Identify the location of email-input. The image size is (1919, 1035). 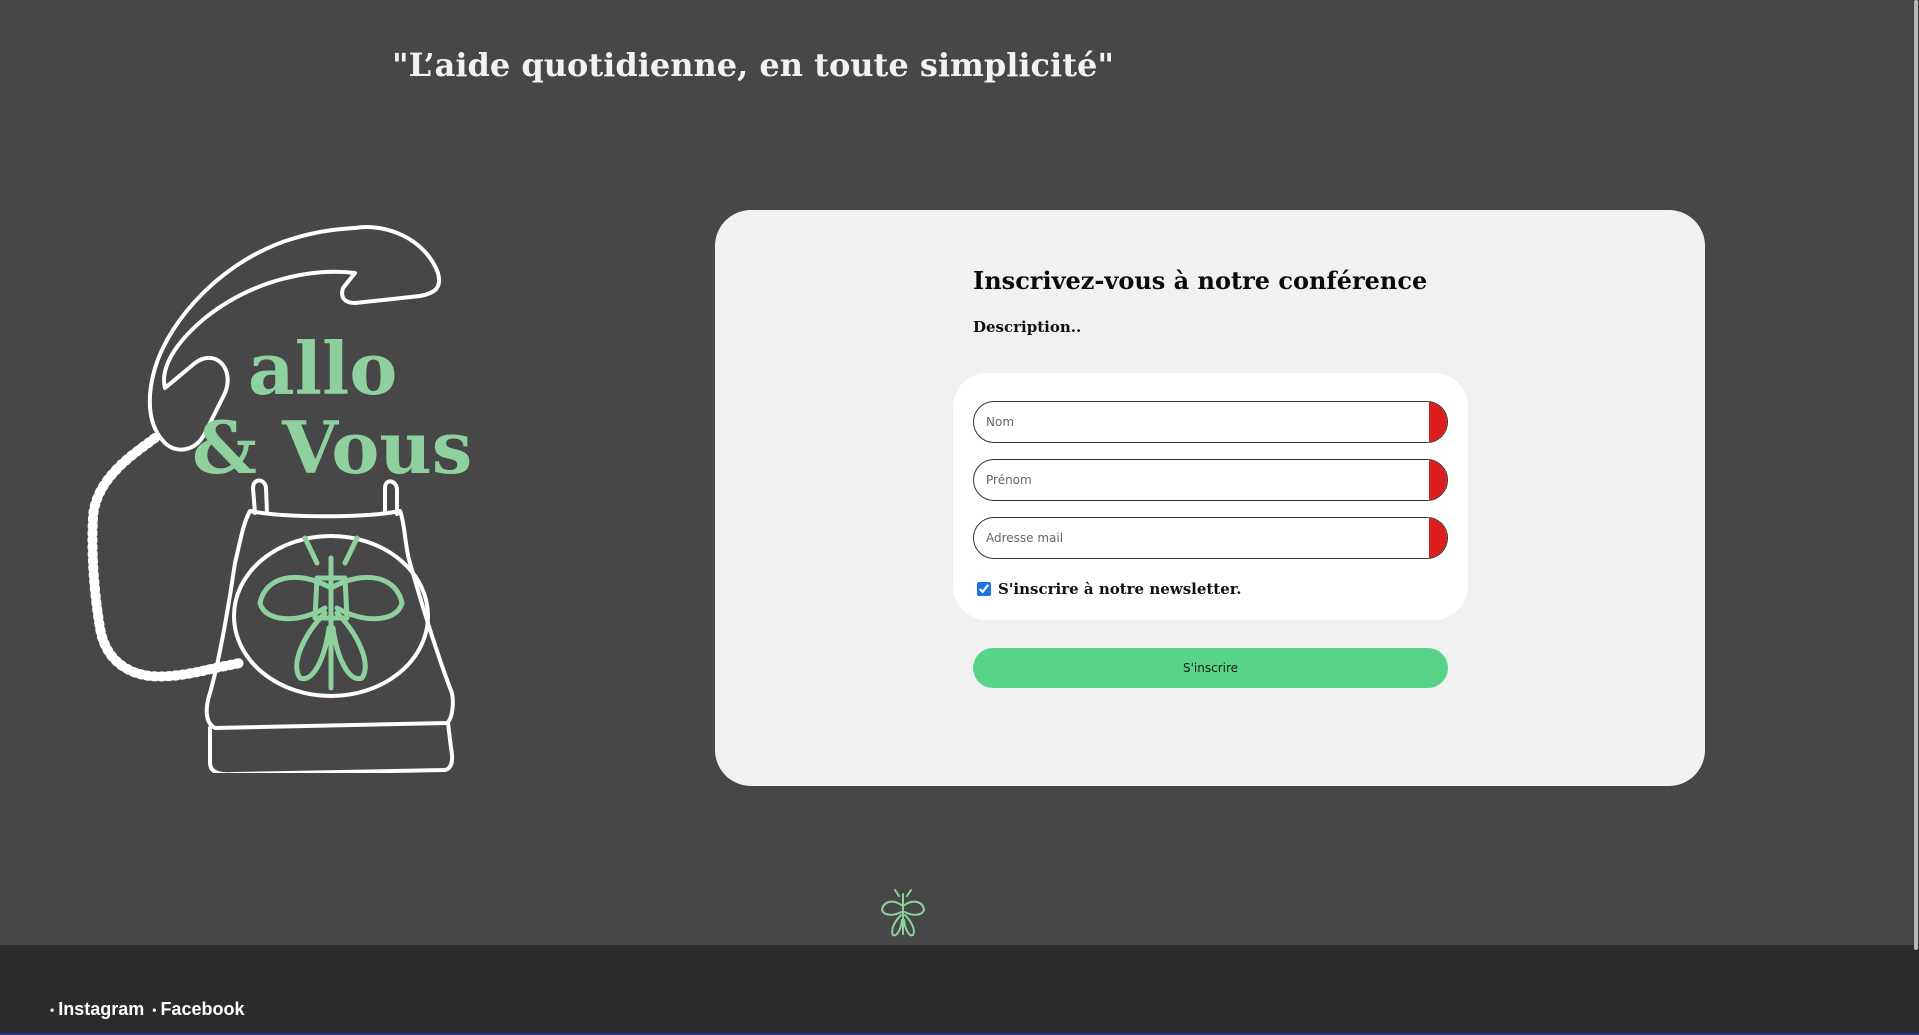
(1194, 538).